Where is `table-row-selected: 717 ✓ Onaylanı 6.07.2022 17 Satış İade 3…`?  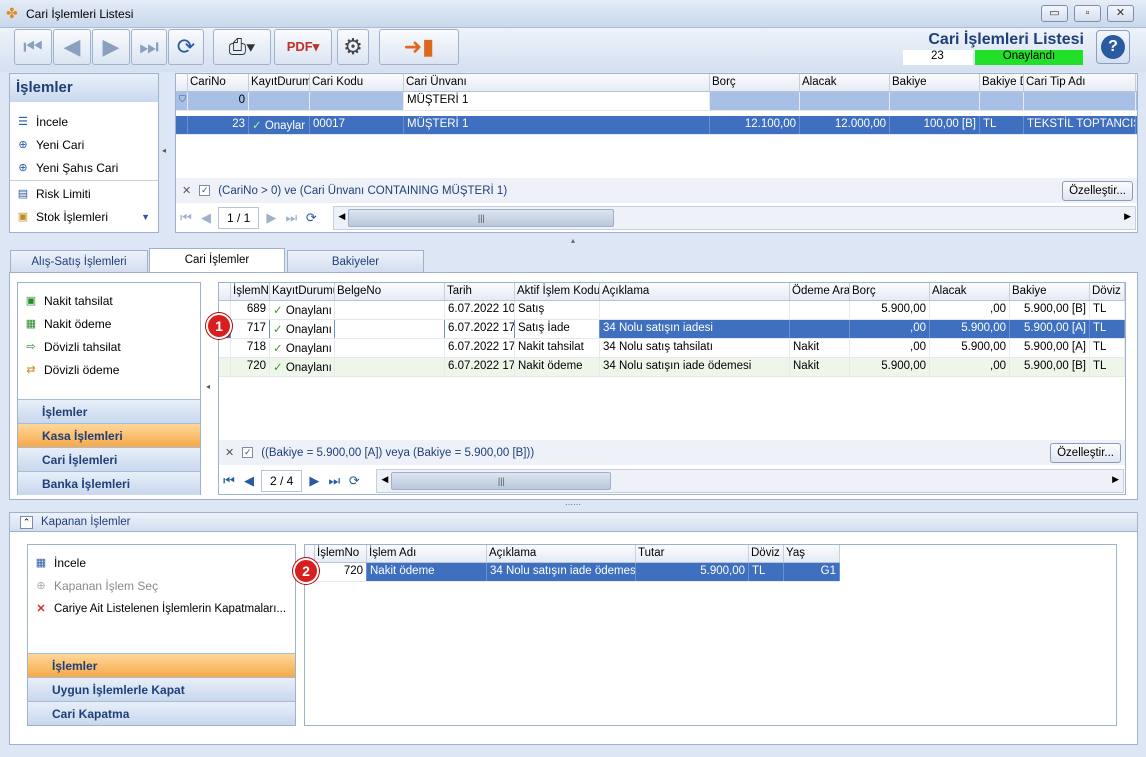 table-row-selected: 717 ✓ Onaylanı 6.07.2022 17 Satış İade 3… is located at coordinates (672, 329).